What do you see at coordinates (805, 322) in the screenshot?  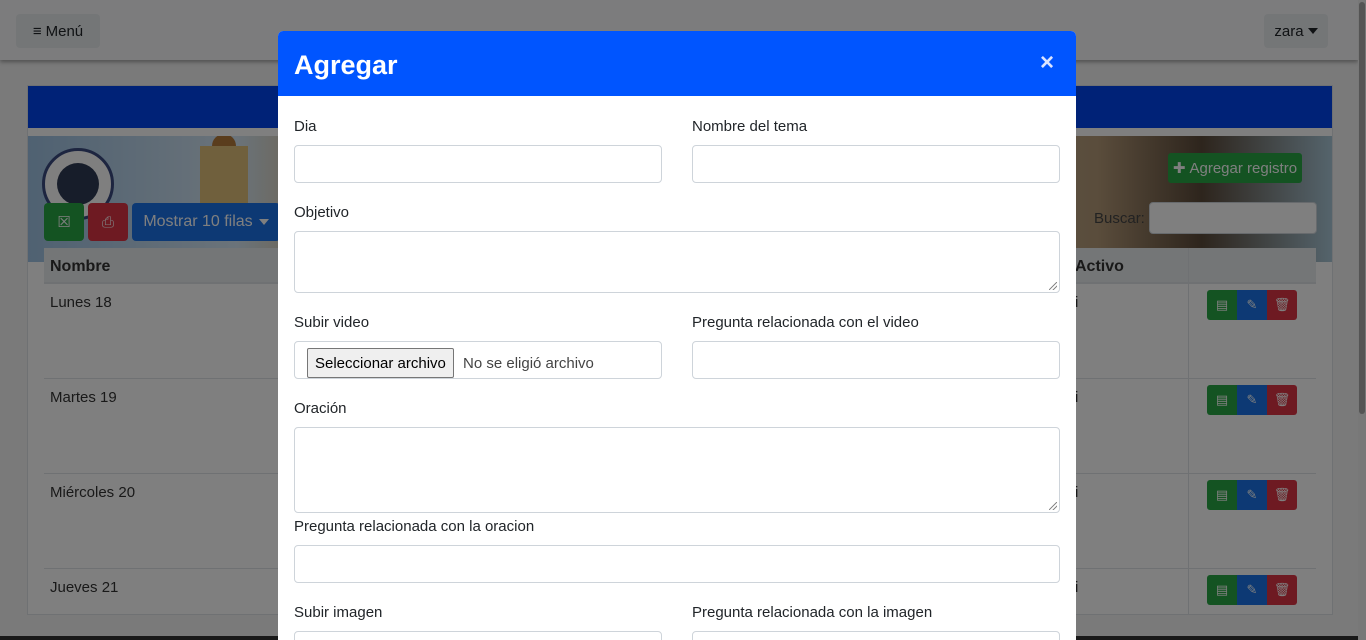 I see `pregunta-video-label: Pregunta relacionada con el video` at bounding box center [805, 322].